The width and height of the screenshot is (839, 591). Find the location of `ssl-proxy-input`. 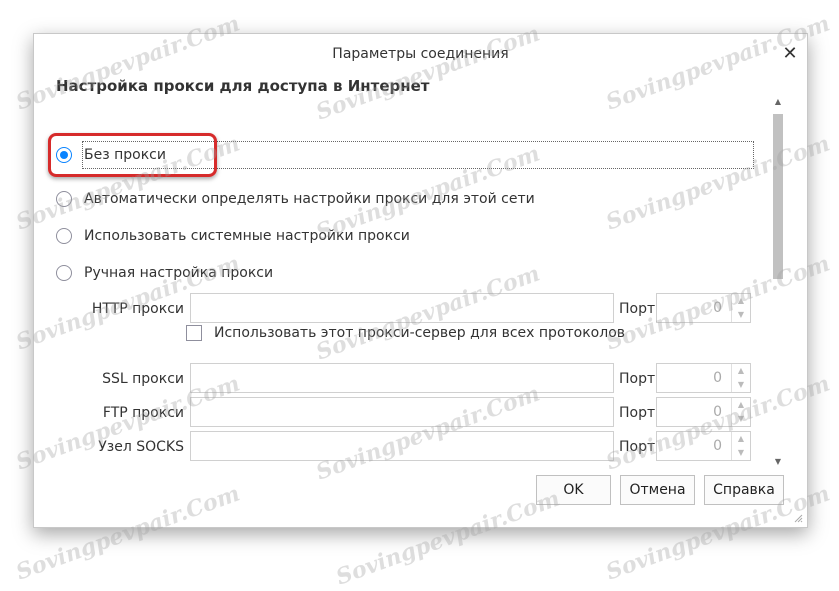

ssl-proxy-input is located at coordinates (402, 378).